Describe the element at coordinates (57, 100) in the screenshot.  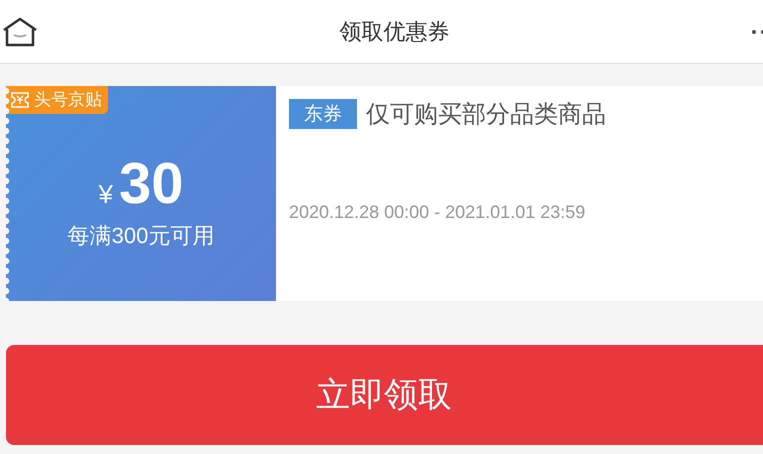
I see `coupon-badge: 头号京贴` at that location.